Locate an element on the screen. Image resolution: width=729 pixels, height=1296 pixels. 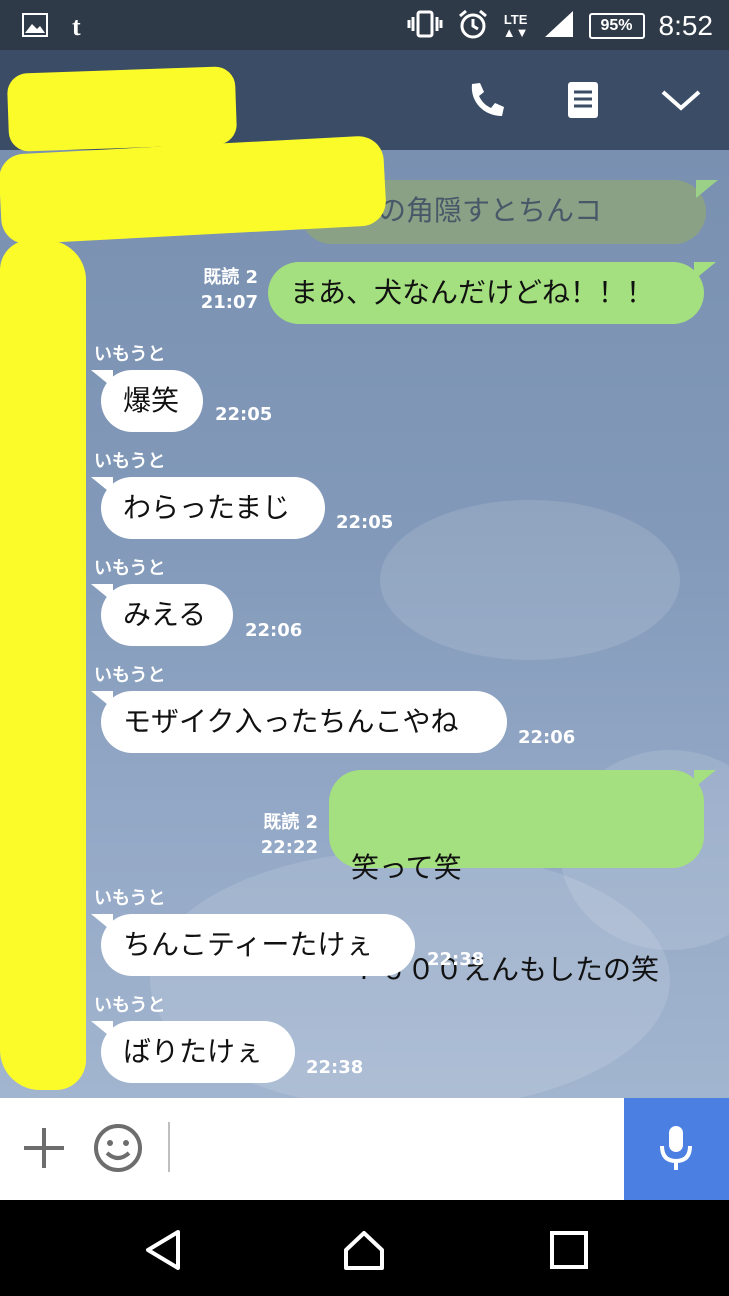
signal-icon is located at coordinates (559, 26).